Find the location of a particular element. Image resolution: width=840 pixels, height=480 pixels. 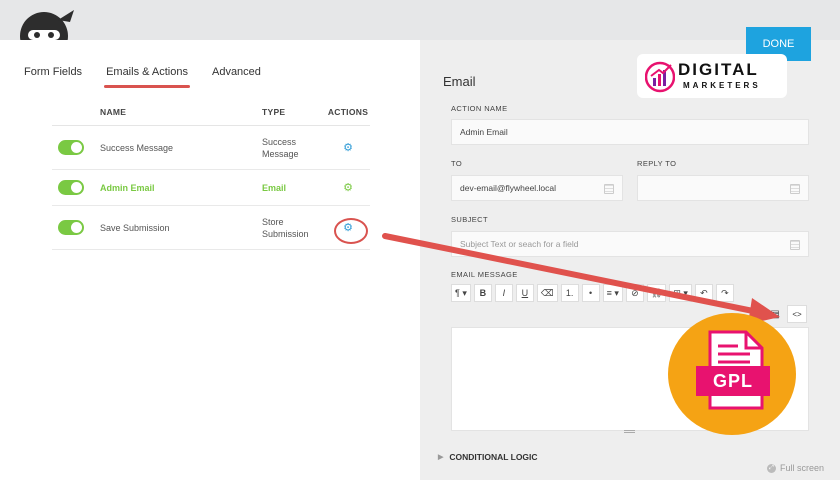

row-name: Save Submission is located at coordinates (135, 227).